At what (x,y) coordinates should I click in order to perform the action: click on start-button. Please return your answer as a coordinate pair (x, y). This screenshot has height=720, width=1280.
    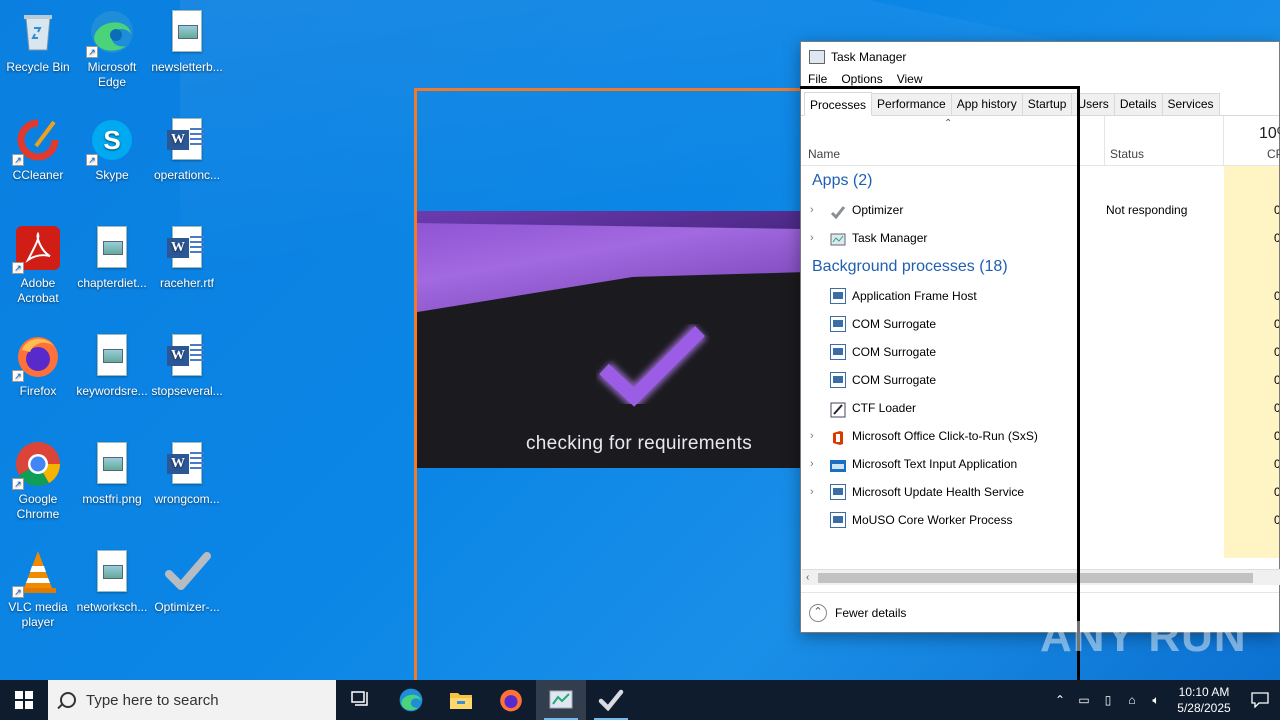
    Looking at the image, I should click on (24, 700).